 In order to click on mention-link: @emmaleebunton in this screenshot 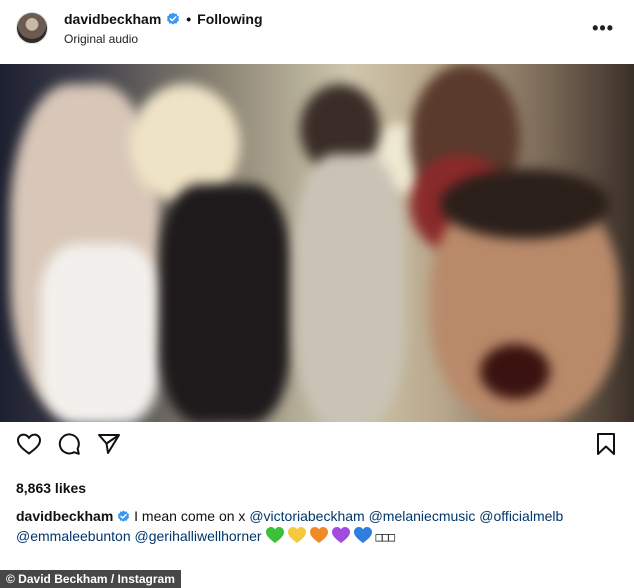, I will do `click(73, 536)`.